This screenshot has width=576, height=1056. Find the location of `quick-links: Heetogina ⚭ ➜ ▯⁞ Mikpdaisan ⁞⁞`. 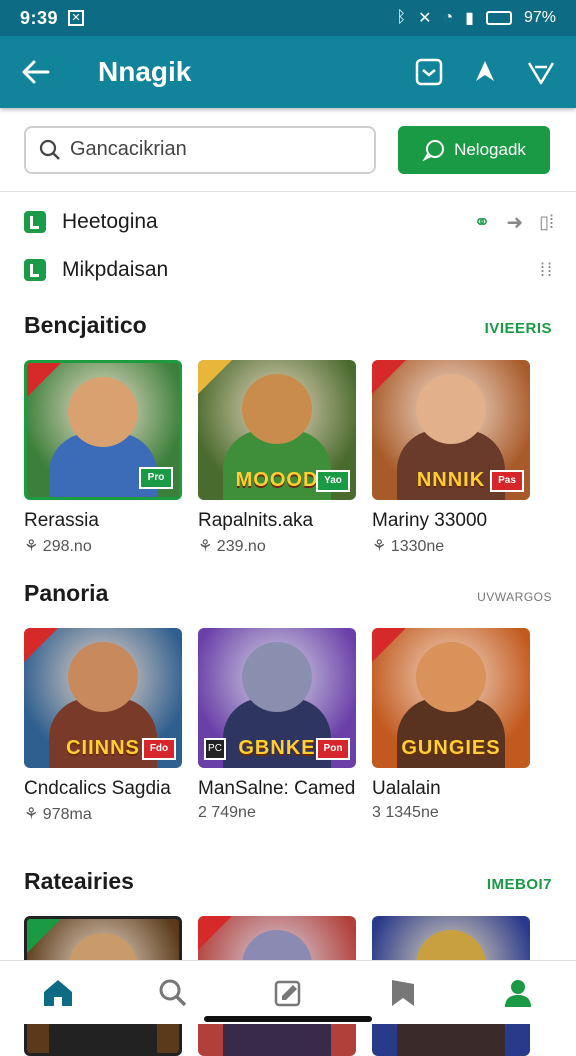

quick-links: Heetogina ⚭ ➜ ▯⁞ Mikpdaisan ⁞⁞ is located at coordinates (289, 246).